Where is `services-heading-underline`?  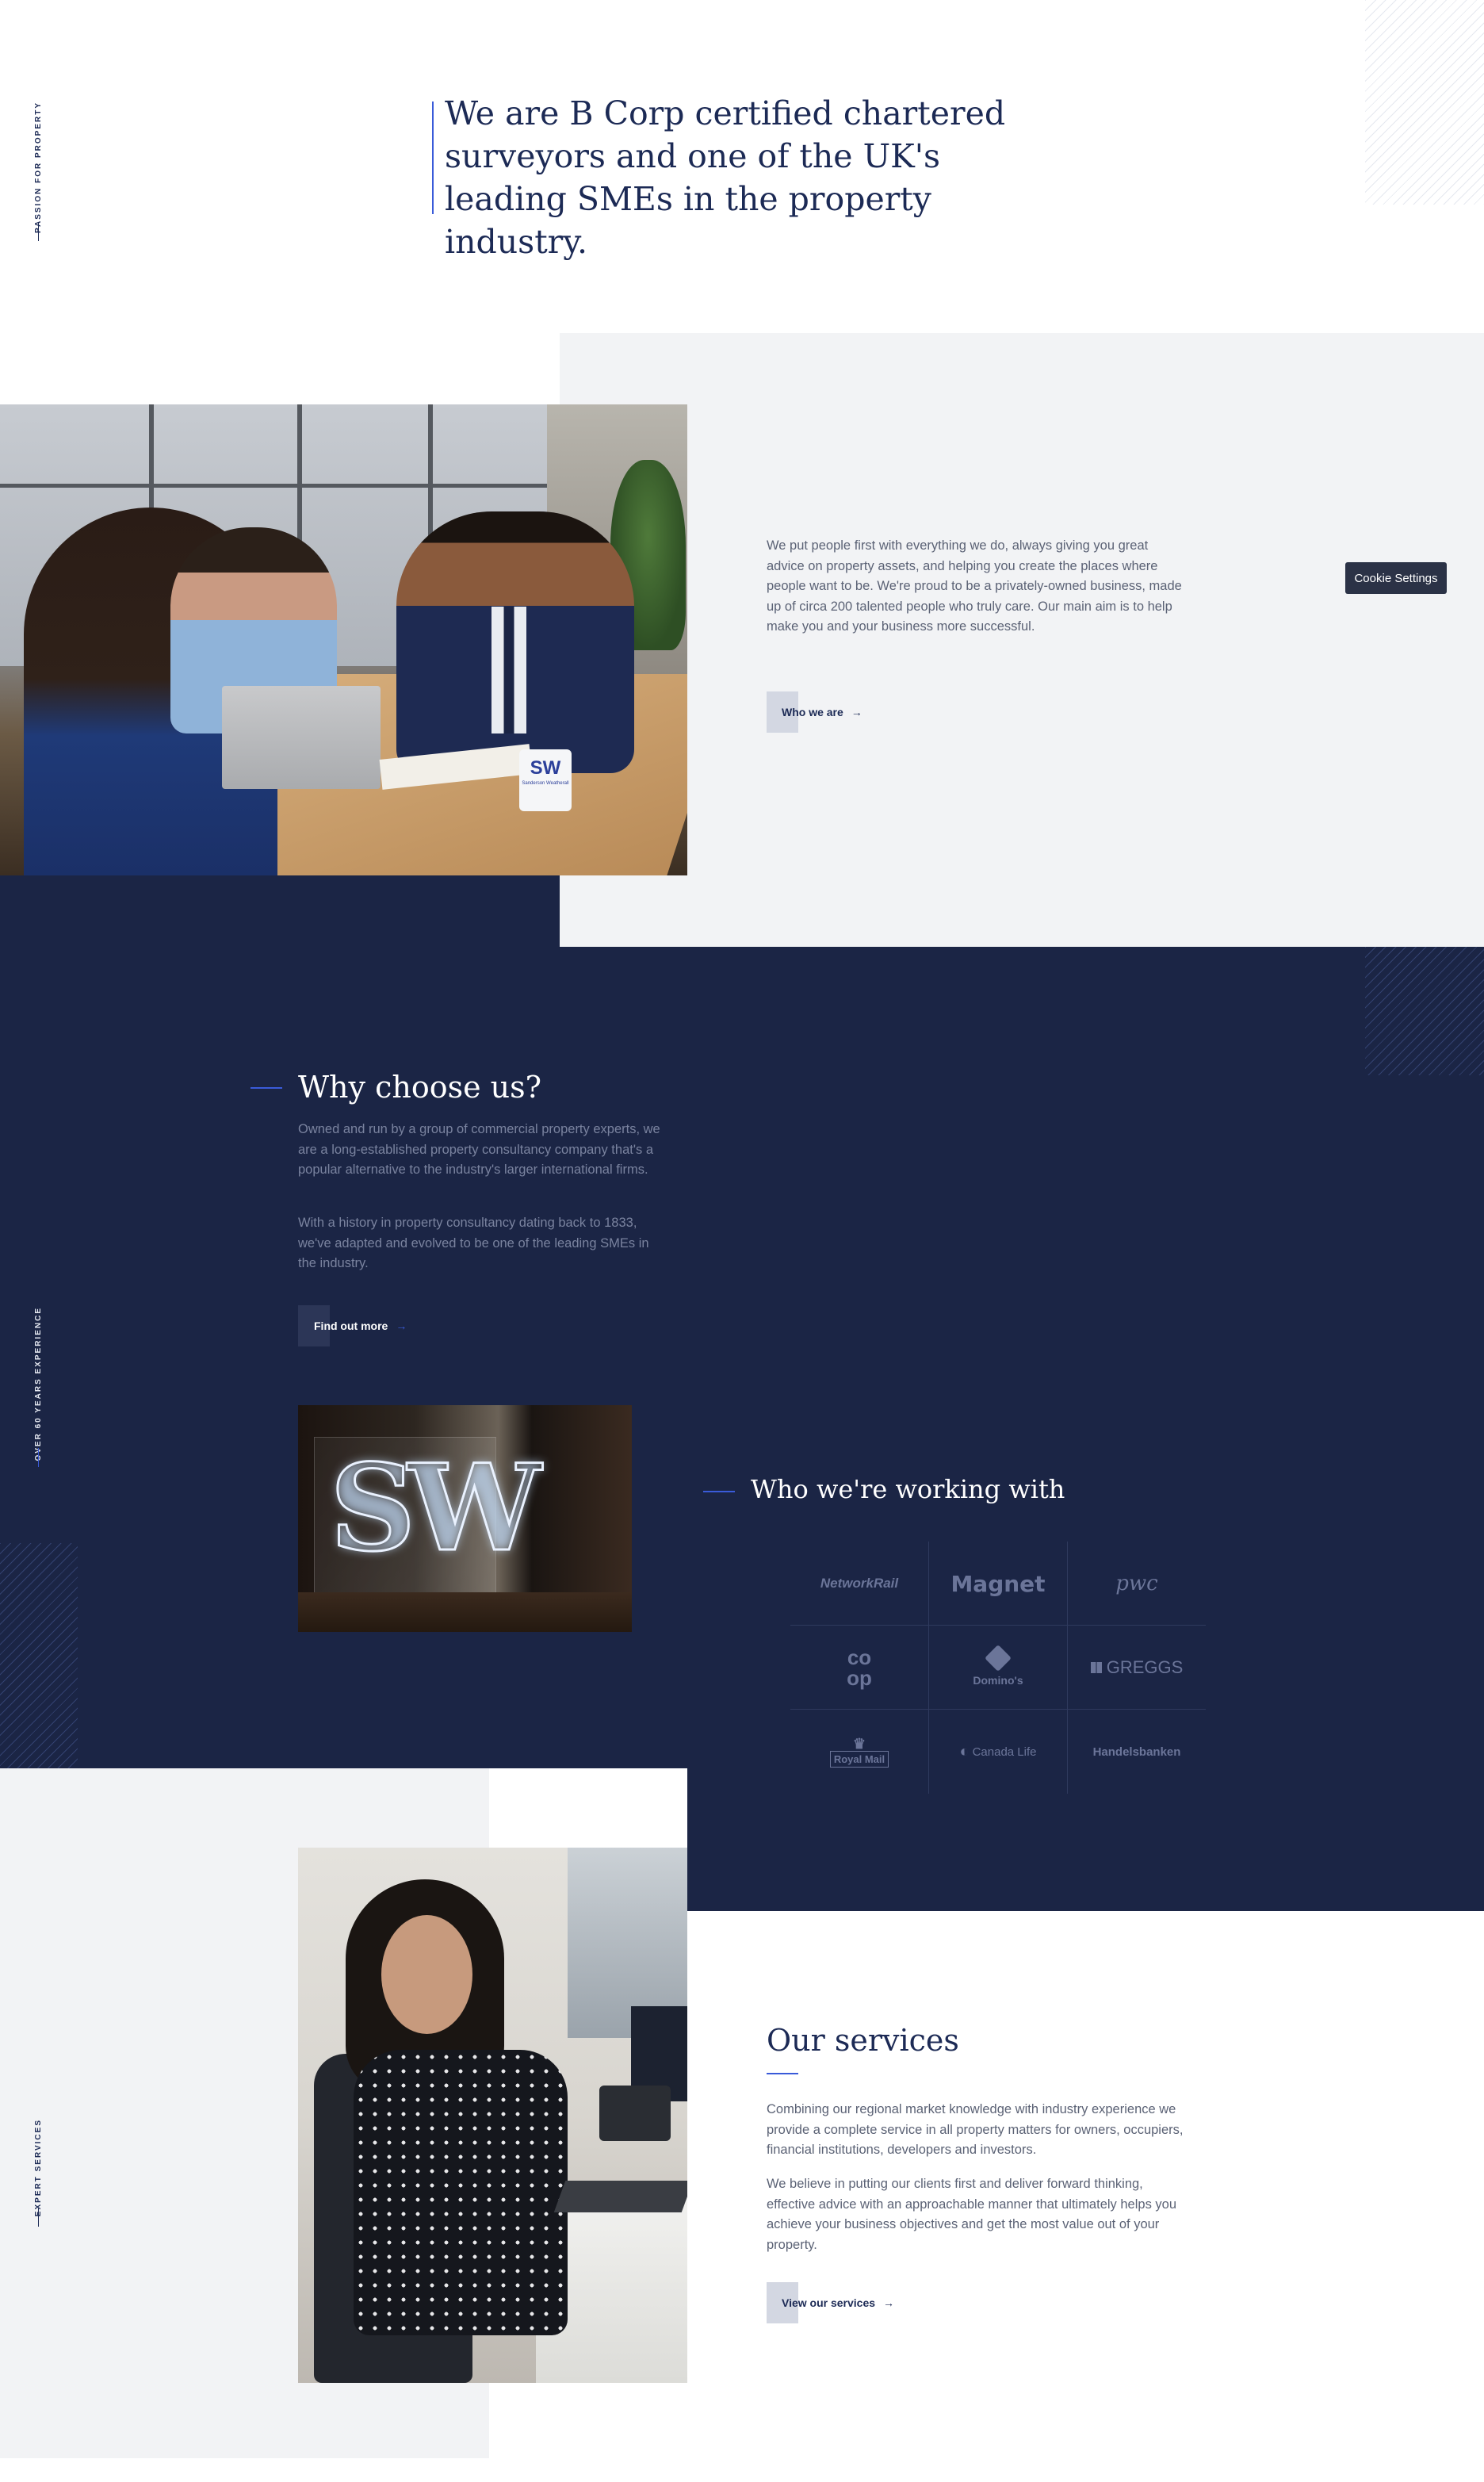
services-heading-underline is located at coordinates (782, 2073).